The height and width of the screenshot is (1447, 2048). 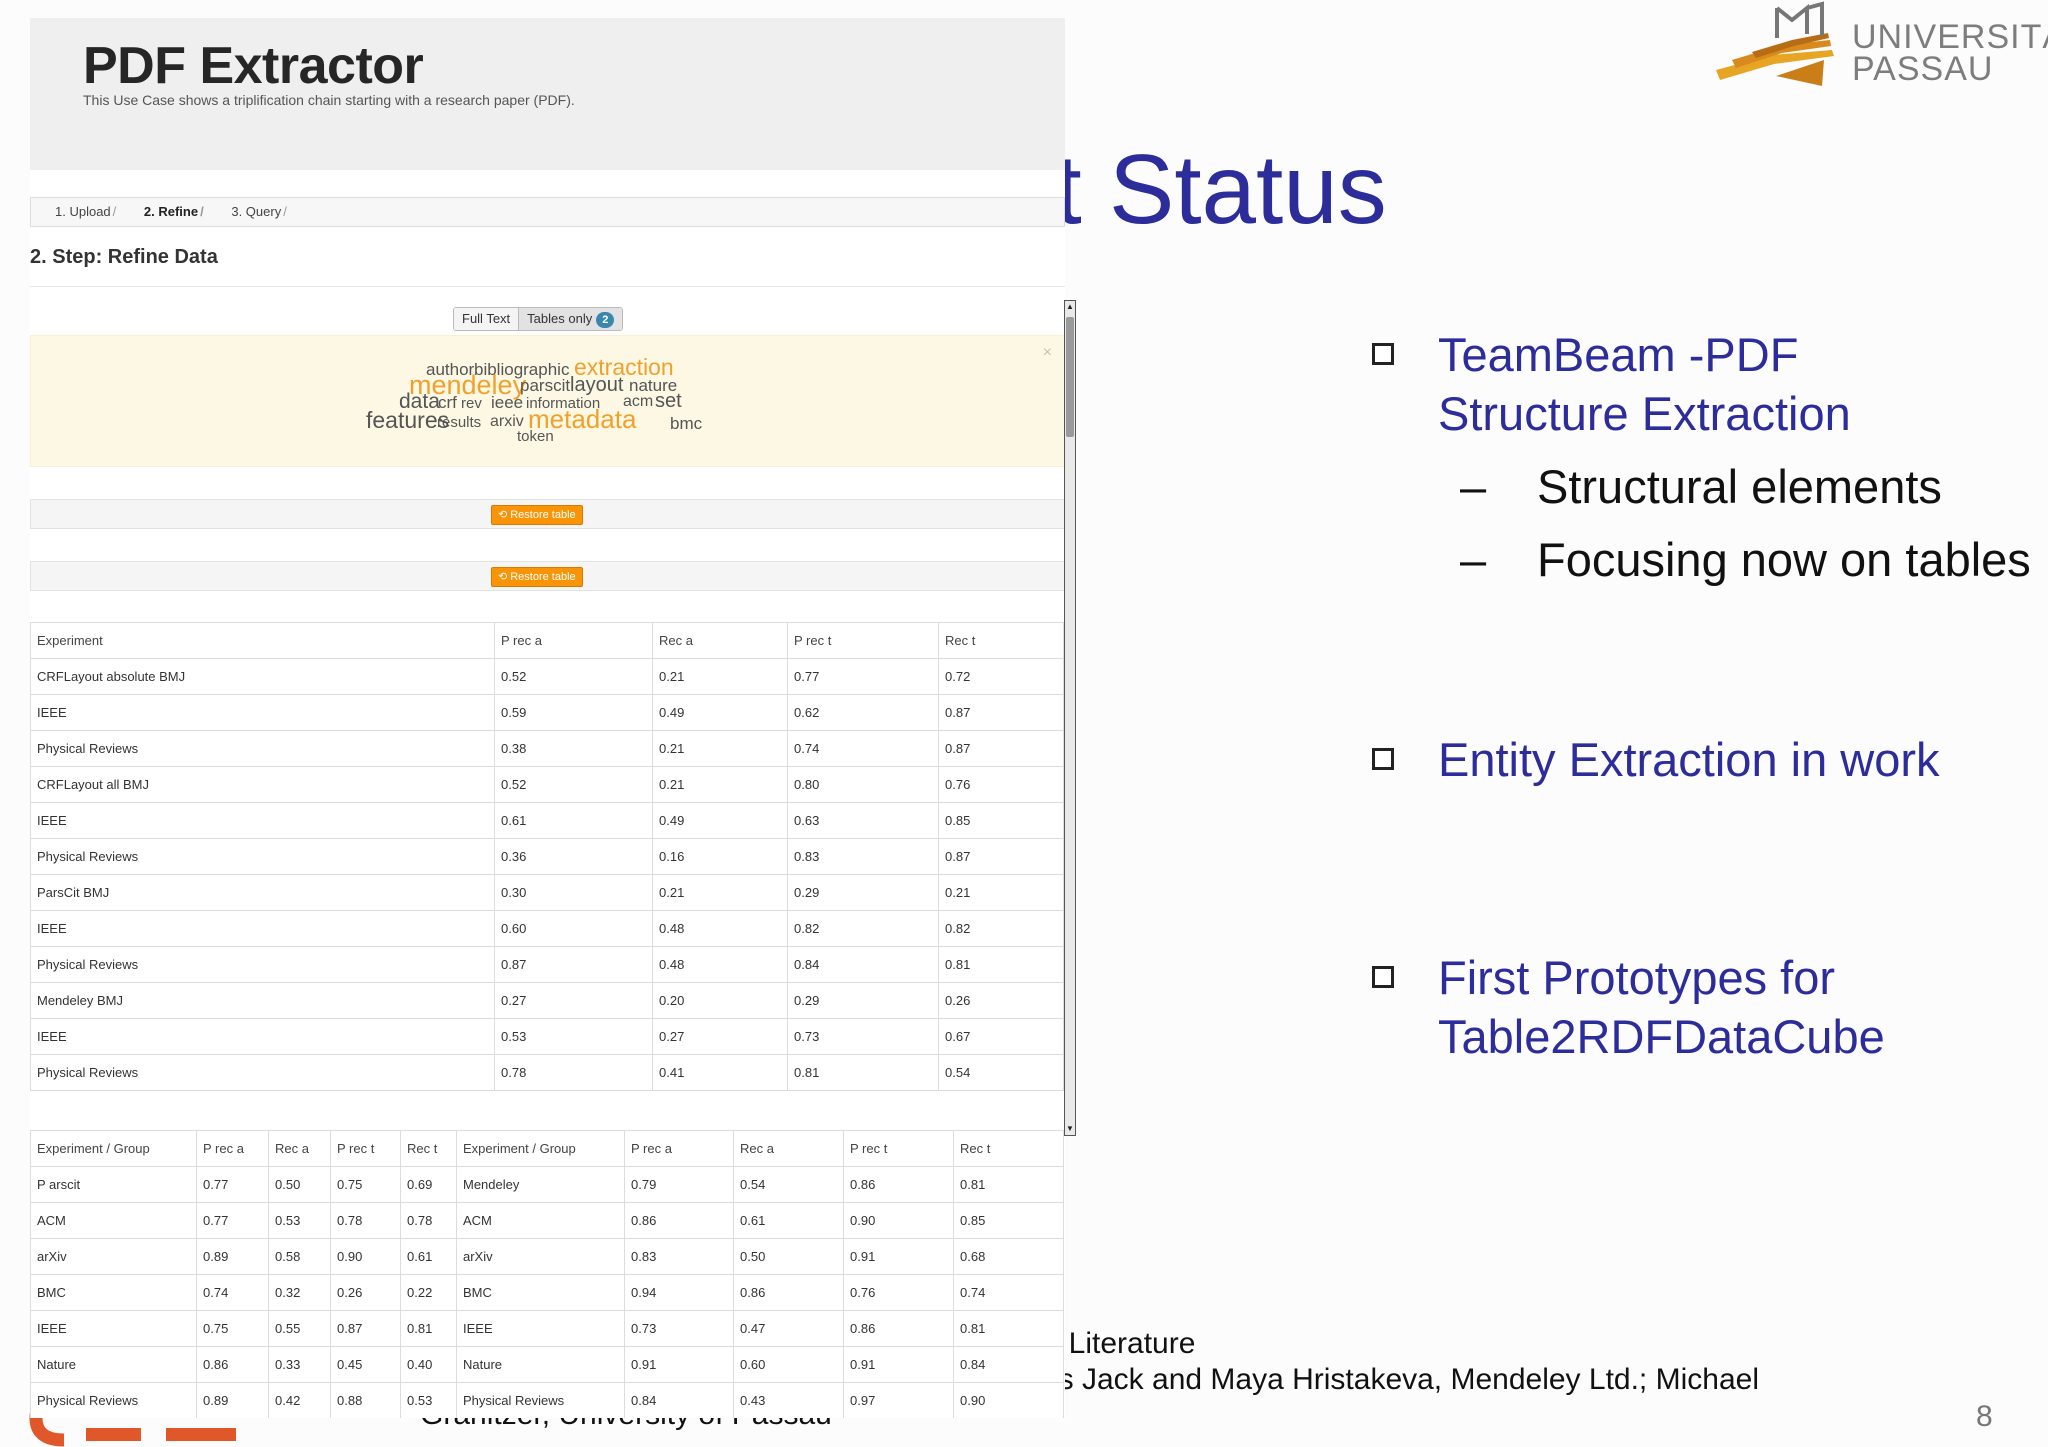 What do you see at coordinates (547, 820) in the screenshot?
I see `table-row: IEEE 0.61 0.49 0.63 0.85` at bounding box center [547, 820].